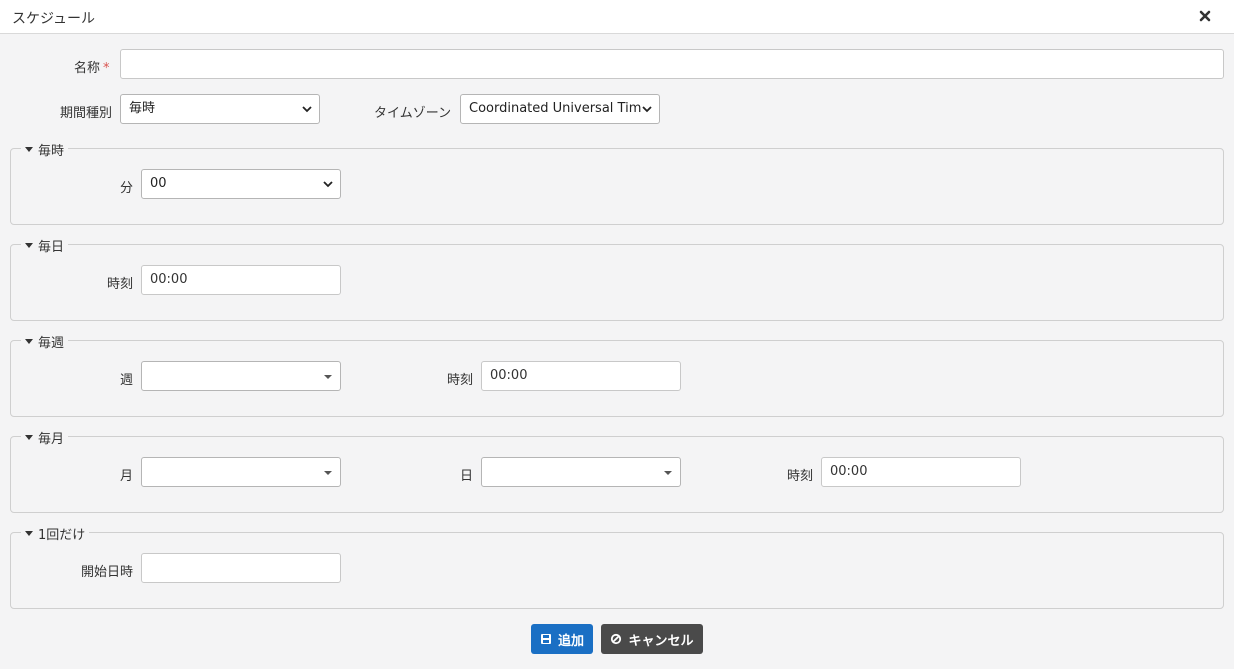  I want to click on timezone-select: Coordinated Universal Tim, so click(560, 109).